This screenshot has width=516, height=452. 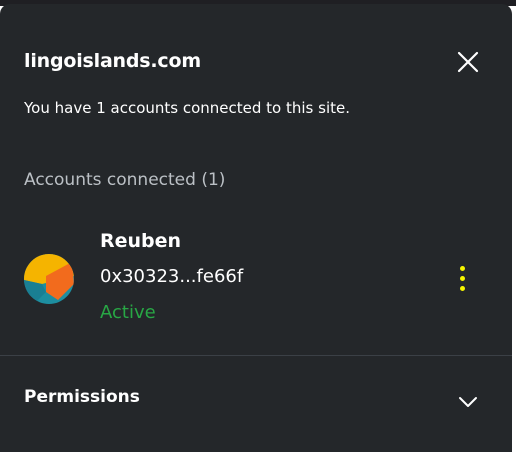 I want to click on account-options-button, so click(x=462, y=278).